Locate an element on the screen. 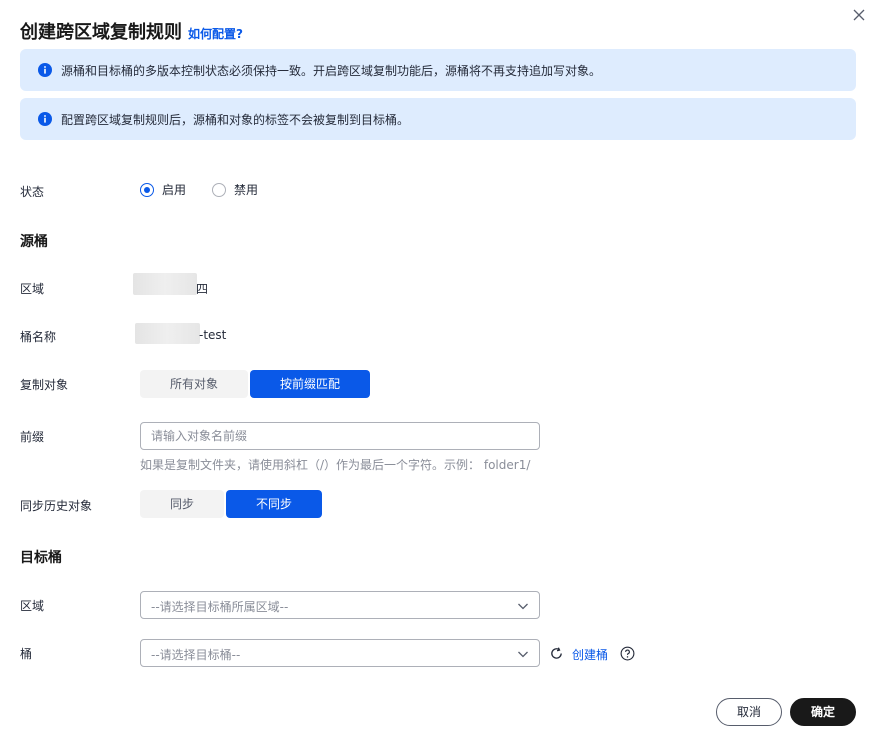 The width and height of the screenshot is (871, 746). radio-label: 启用 is located at coordinates (174, 190).